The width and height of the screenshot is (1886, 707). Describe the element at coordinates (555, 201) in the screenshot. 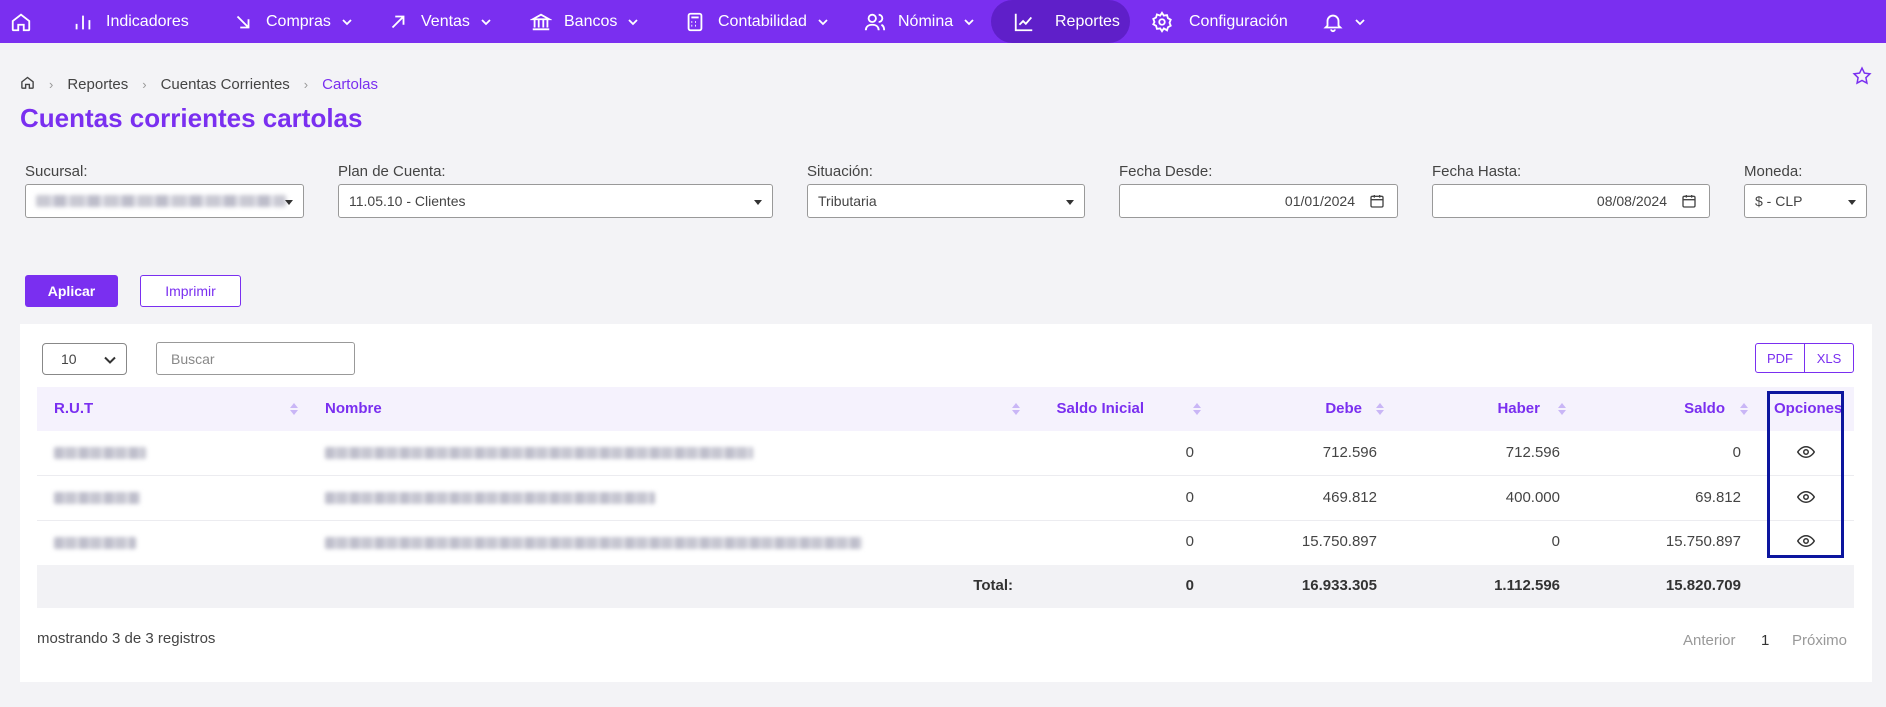

I see `plan-select: 11.05.10 - Clientes` at that location.